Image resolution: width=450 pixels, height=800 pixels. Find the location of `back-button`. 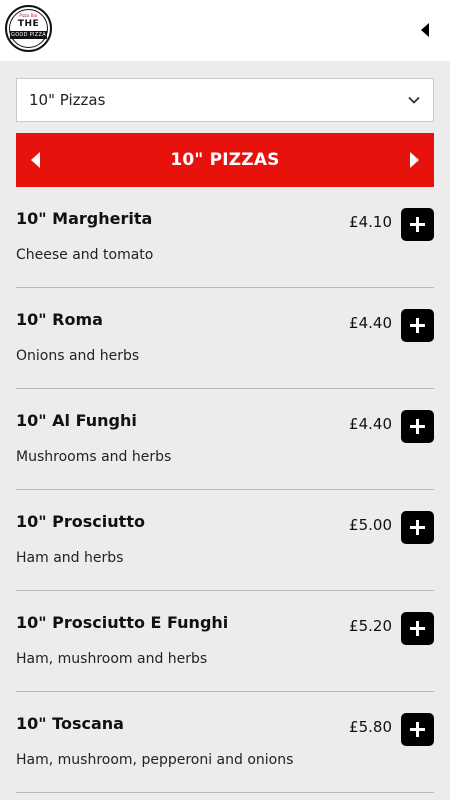

back-button is located at coordinates (425, 30).